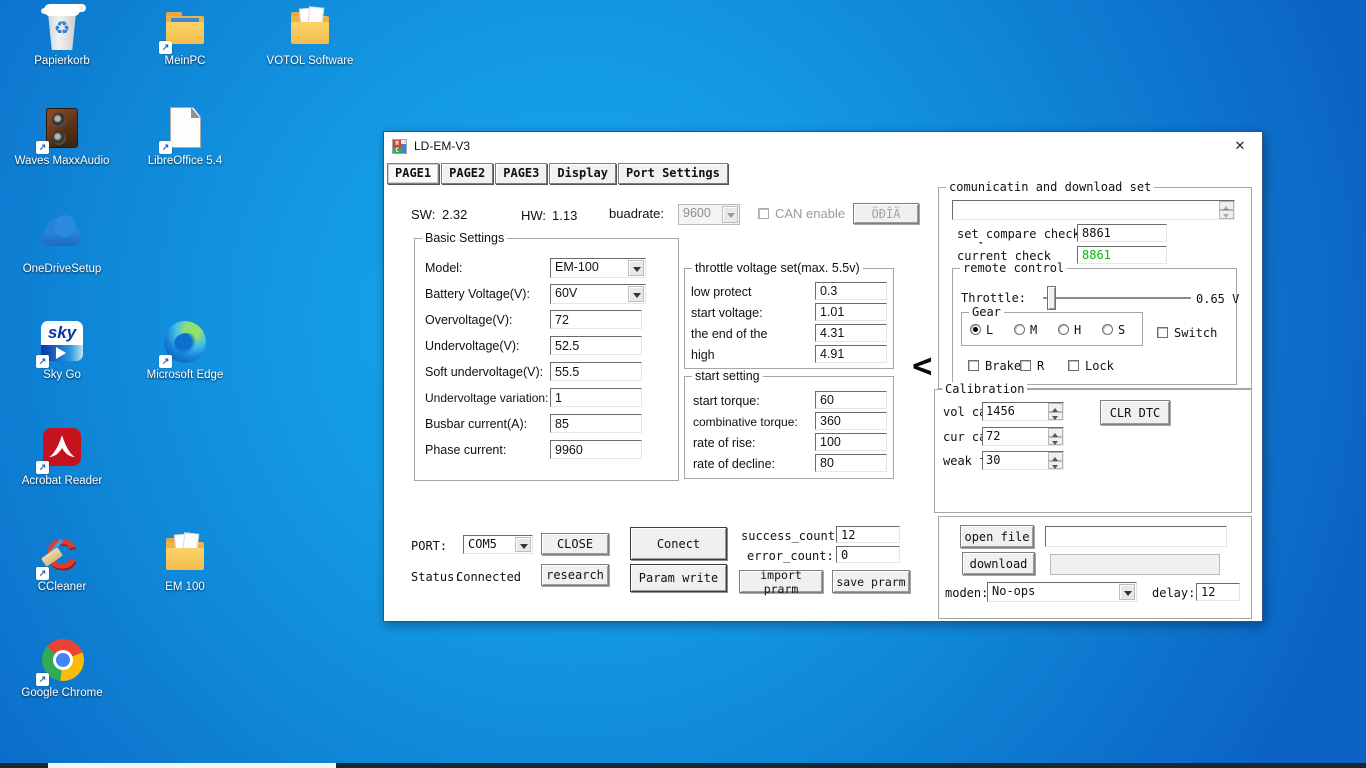  Describe the element at coordinates (1025, 365) in the screenshot. I see `r-checkbox` at that location.